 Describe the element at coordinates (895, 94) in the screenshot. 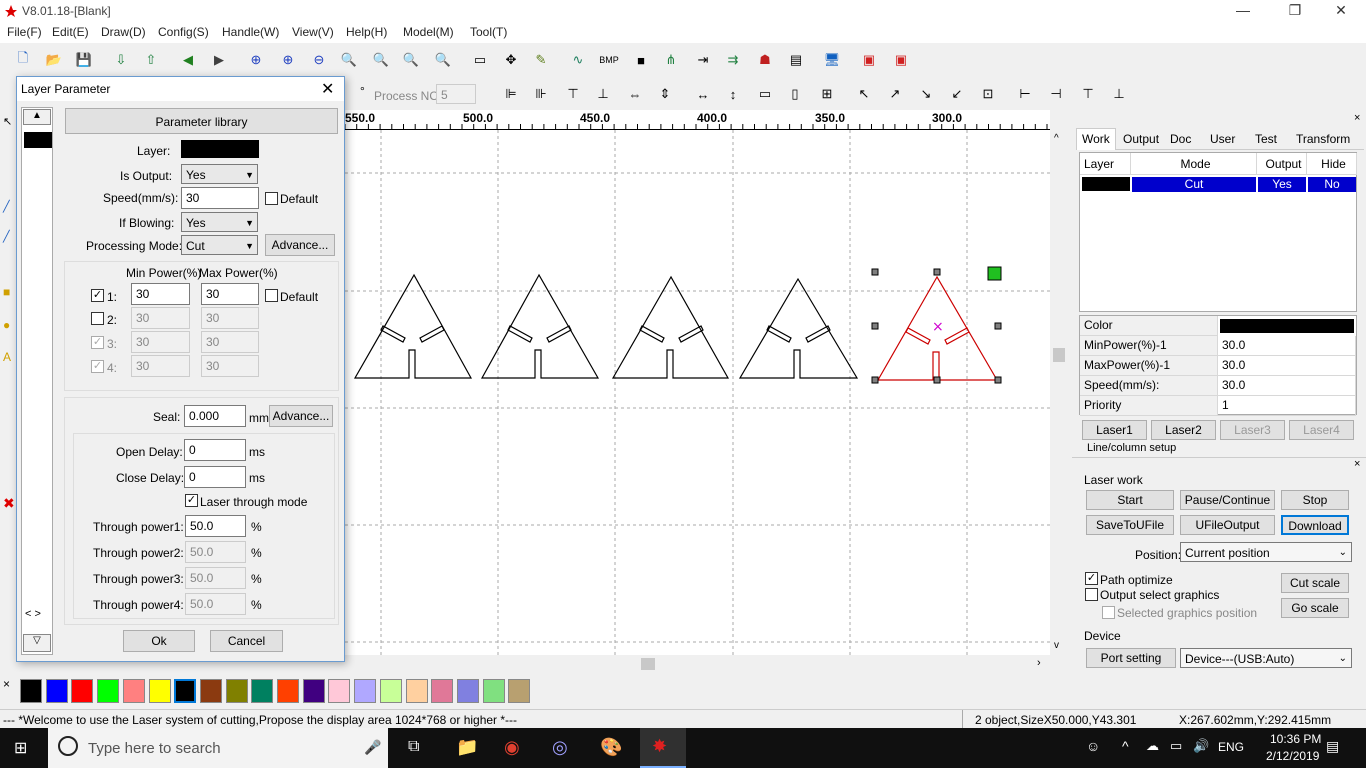

I see `move-top-right-icon: ↗` at that location.